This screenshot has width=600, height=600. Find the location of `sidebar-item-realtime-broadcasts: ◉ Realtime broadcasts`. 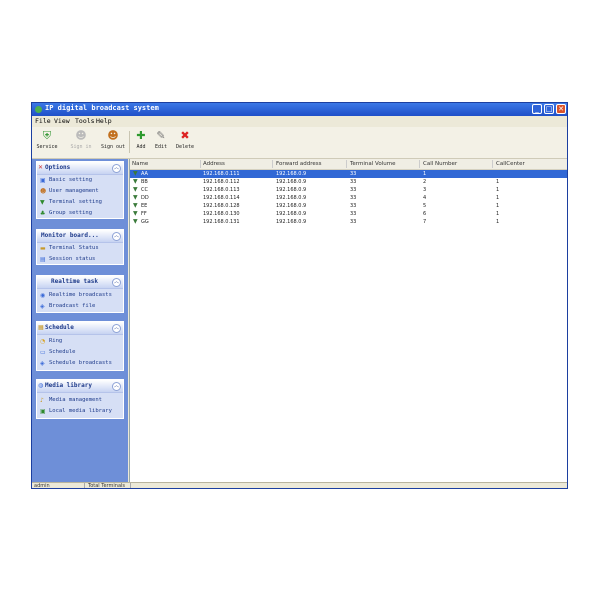

sidebar-item-realtime-broadcasts: ◉ Realtime broadcasts is located at coordinates (80, 295).